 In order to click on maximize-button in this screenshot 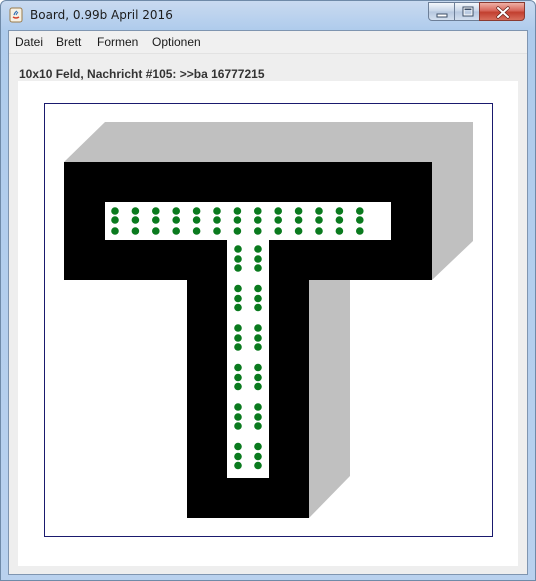, I will do `click(467, 11)`.